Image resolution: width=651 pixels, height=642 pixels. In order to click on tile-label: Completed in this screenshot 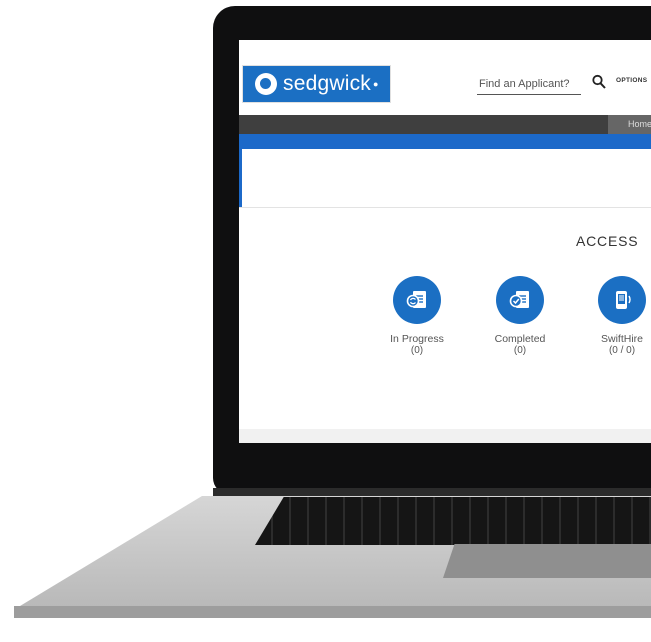, I will do `click(520, 339)`.